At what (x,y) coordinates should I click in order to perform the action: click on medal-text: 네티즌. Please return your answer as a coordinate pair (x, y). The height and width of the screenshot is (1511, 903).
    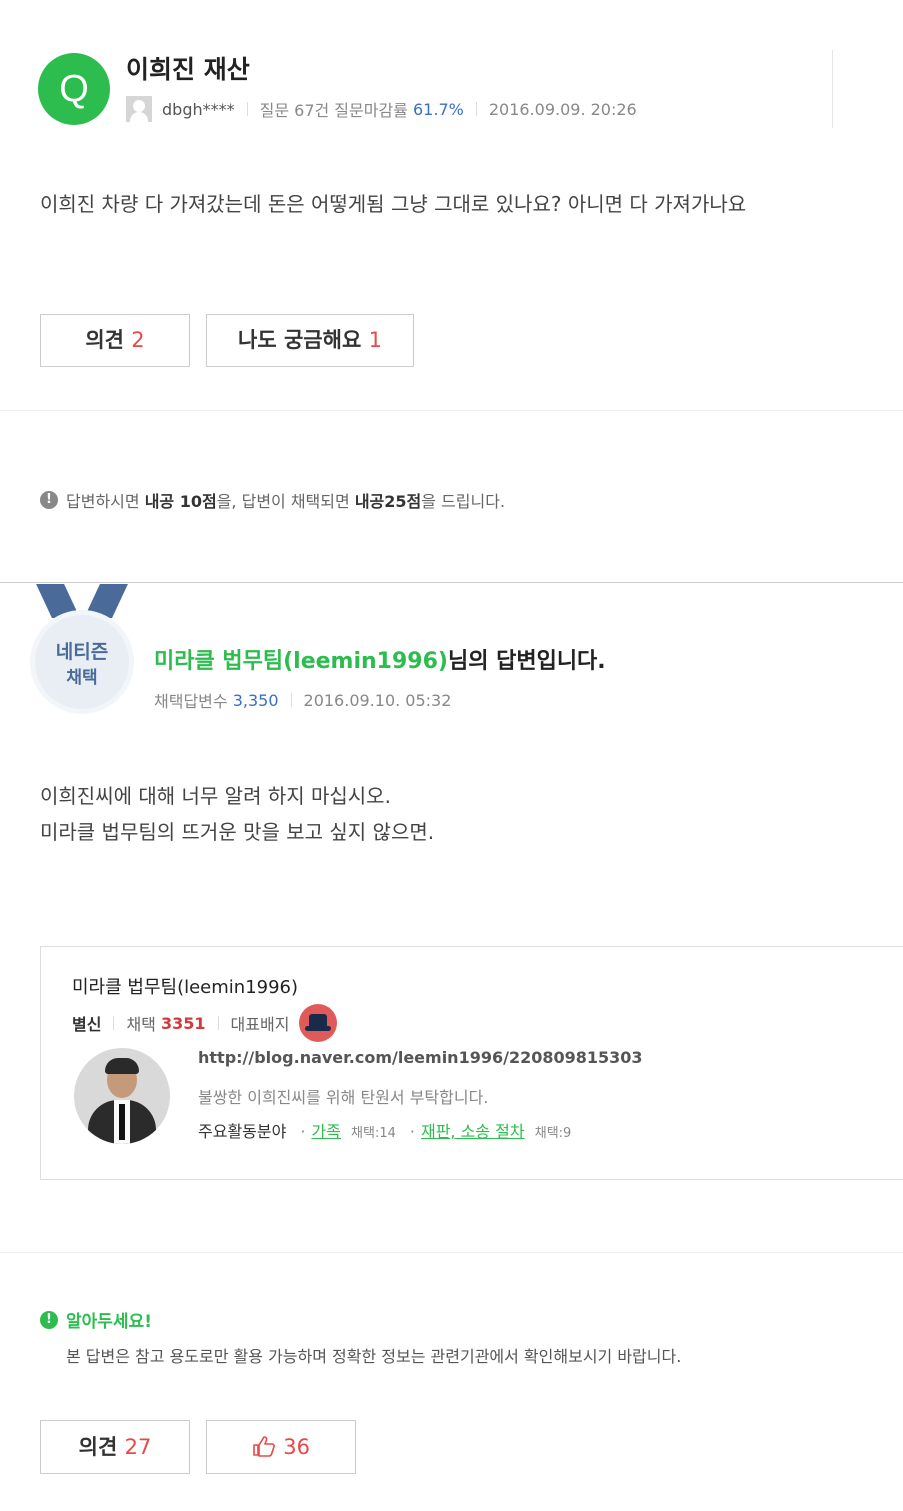
    Looking at the image, I should click on (82, 652).